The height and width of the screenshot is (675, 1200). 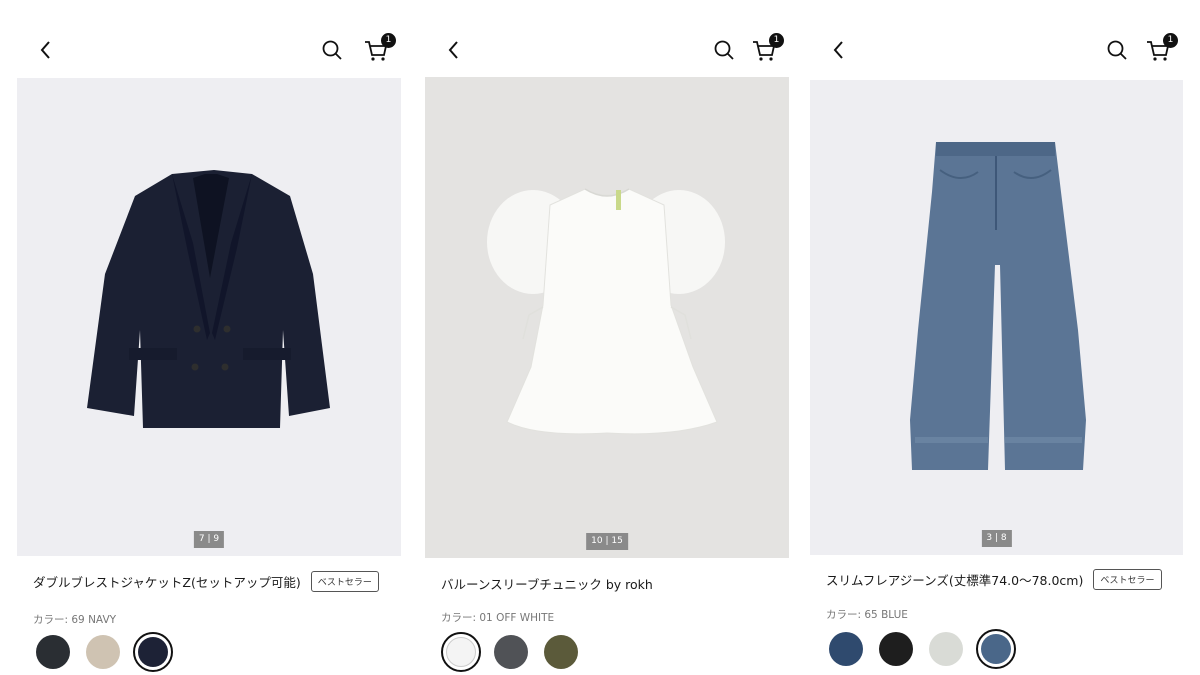 What do you see at coordinates (996, 538) in the screenshot?
I see `image-counter: 3 | 8` at bounding box center [996, 538].